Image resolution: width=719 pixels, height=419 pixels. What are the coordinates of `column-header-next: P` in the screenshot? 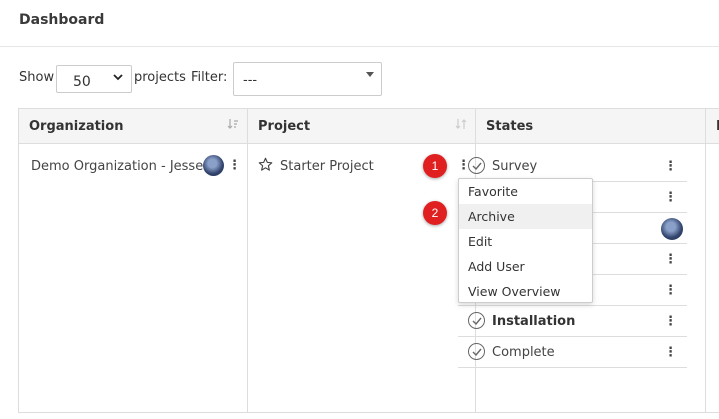 It's located at (712, 126).